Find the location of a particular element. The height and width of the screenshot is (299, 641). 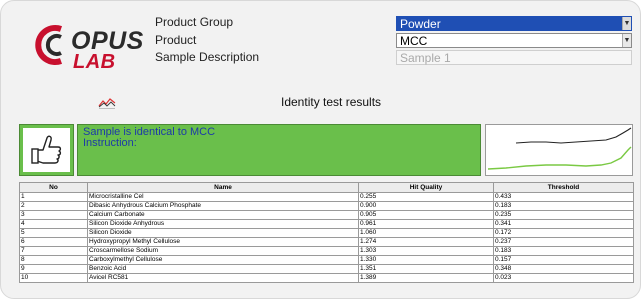

table-row: 4 Silicon Dioxide Anhydrous 0.961 0.341 is located at coordinates (326, 224).